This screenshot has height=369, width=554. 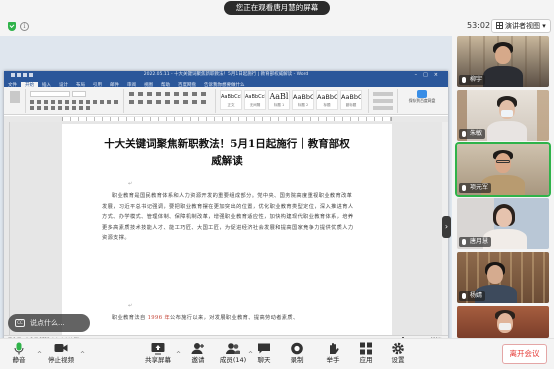 What do you see at coordinates (61, 355) in the screenshot?
I see `stop-video-button: 停止视频` at bounding box center [61, 355].